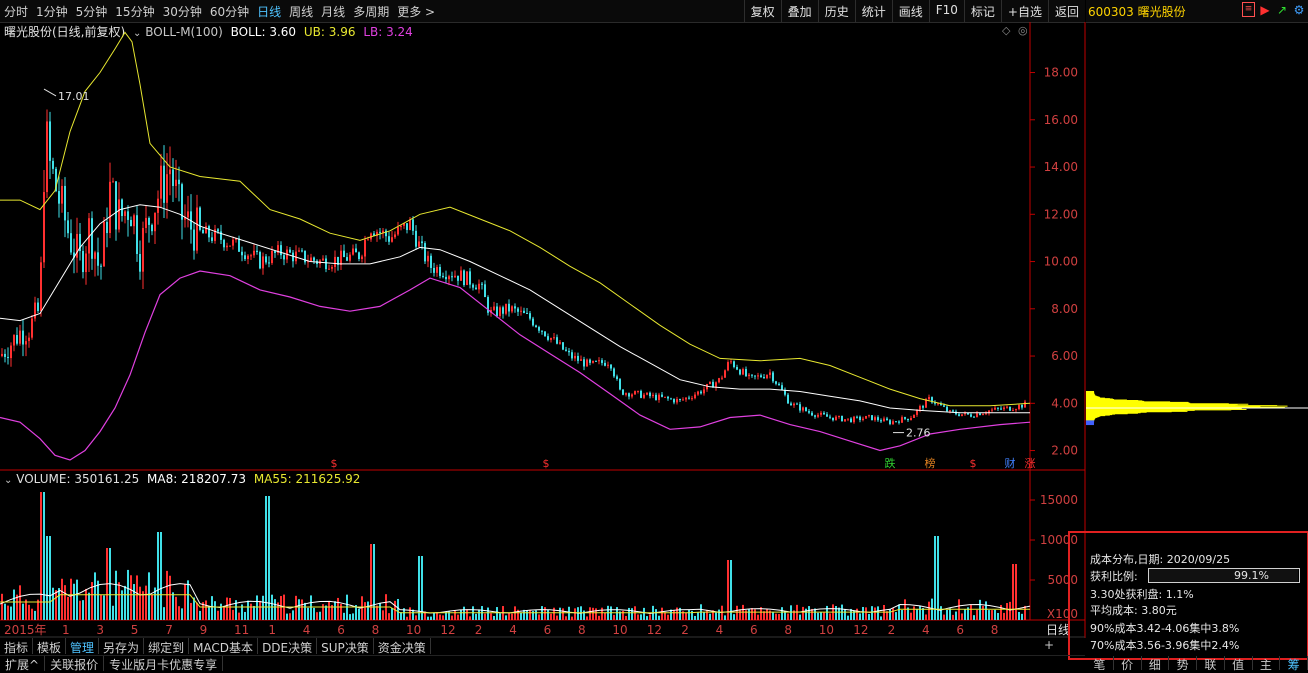 The width and height of the screenshot is (1308, 673). What do you see at coordinates (92, 11) in the screenshot?
I see `period-tab: 5分钟` at bounding box center [92, 11].